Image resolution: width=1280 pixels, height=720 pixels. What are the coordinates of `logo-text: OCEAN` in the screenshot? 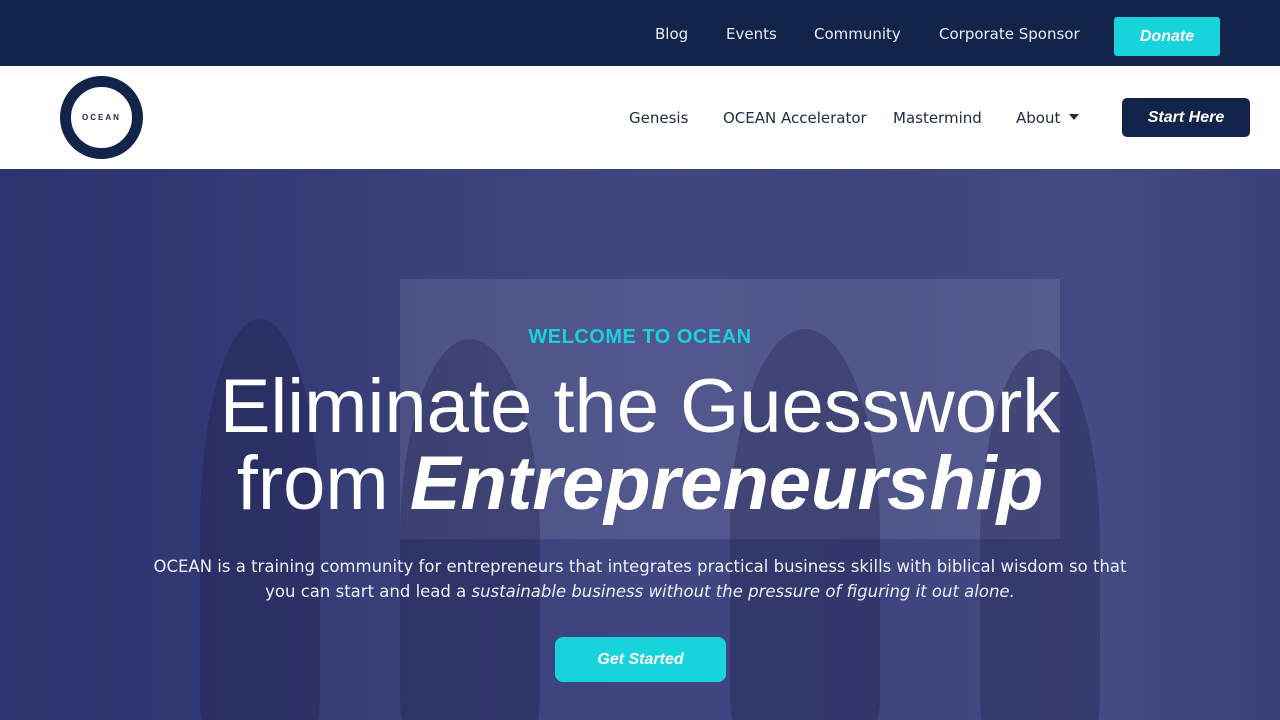 It's located at (101, 117).